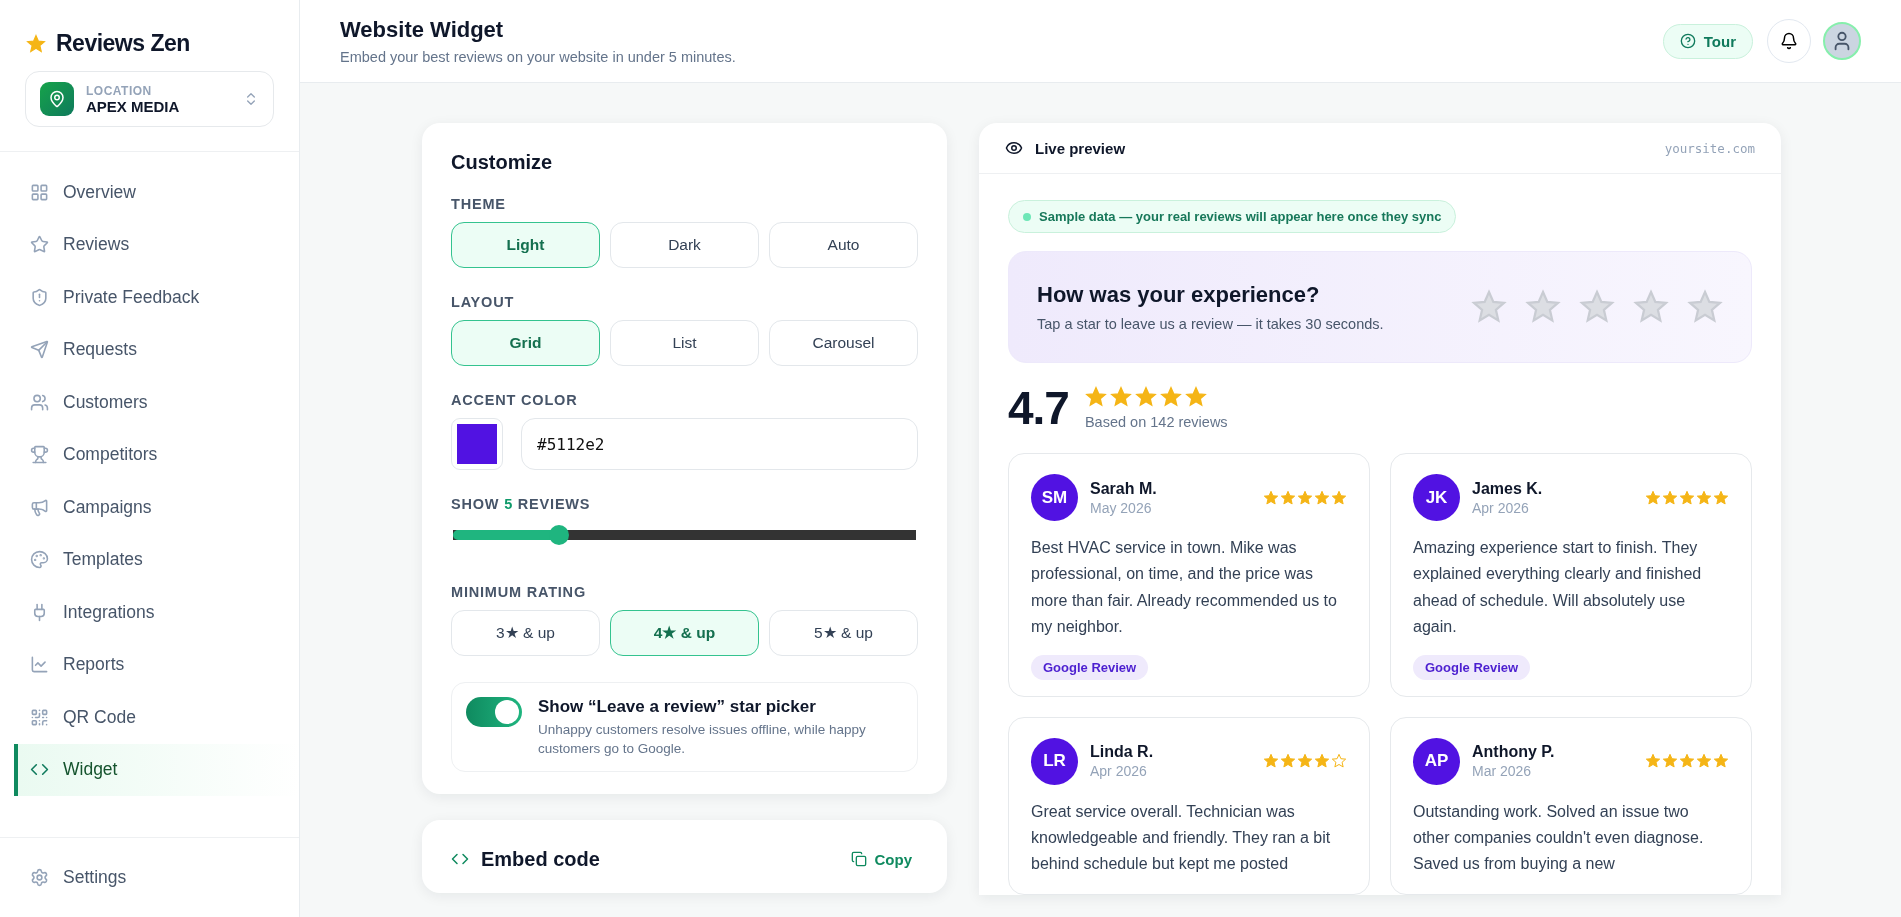  I want to click on nav-item: Competitors, so click(156, 454).